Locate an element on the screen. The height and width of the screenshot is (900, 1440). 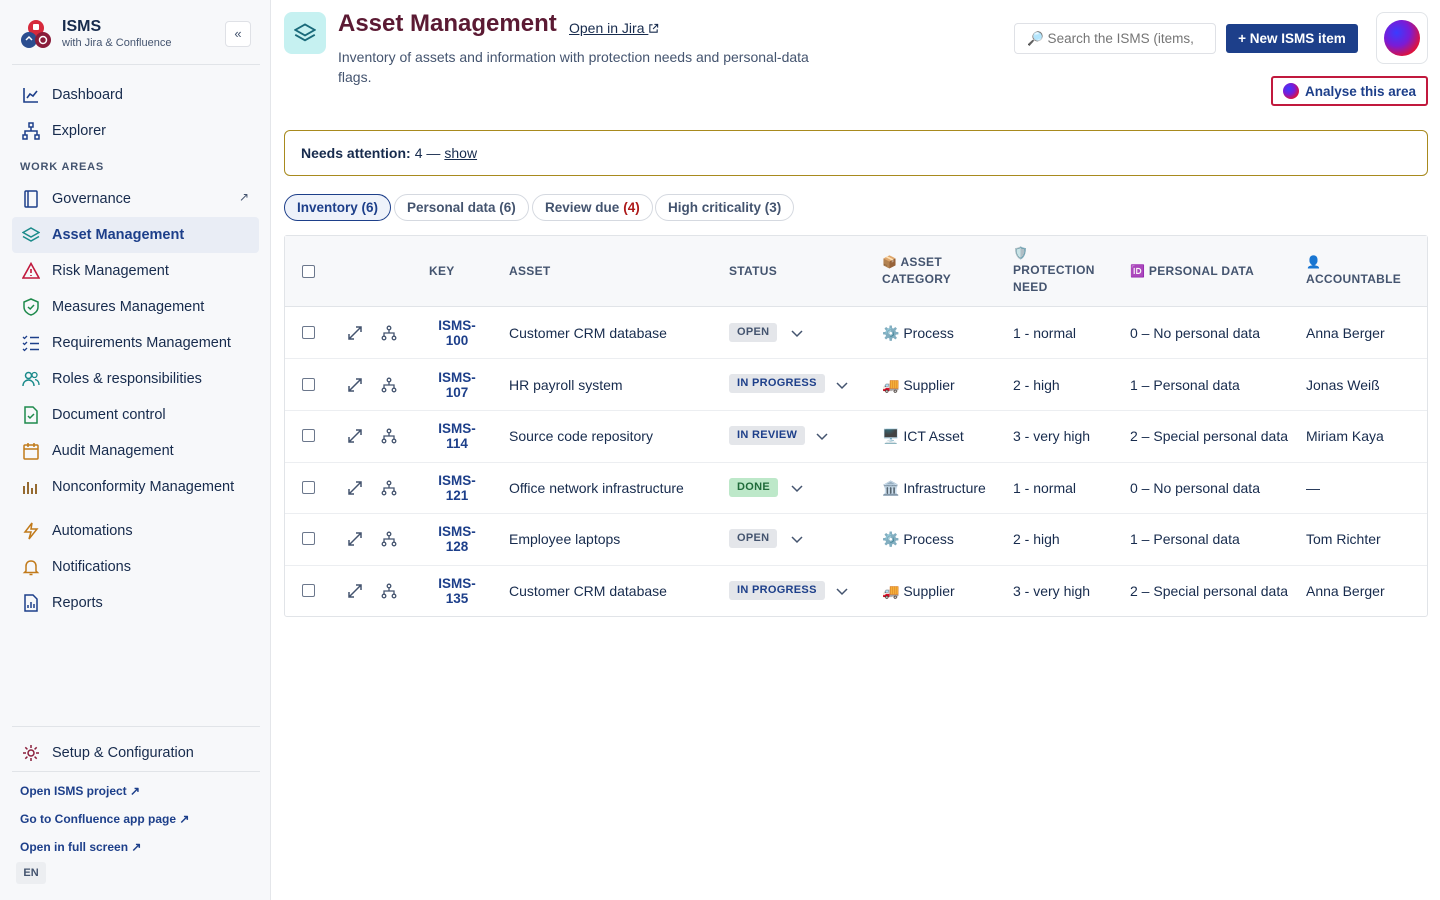
row-key-link: ISMS- 100 is located at coordinates (457, 333).